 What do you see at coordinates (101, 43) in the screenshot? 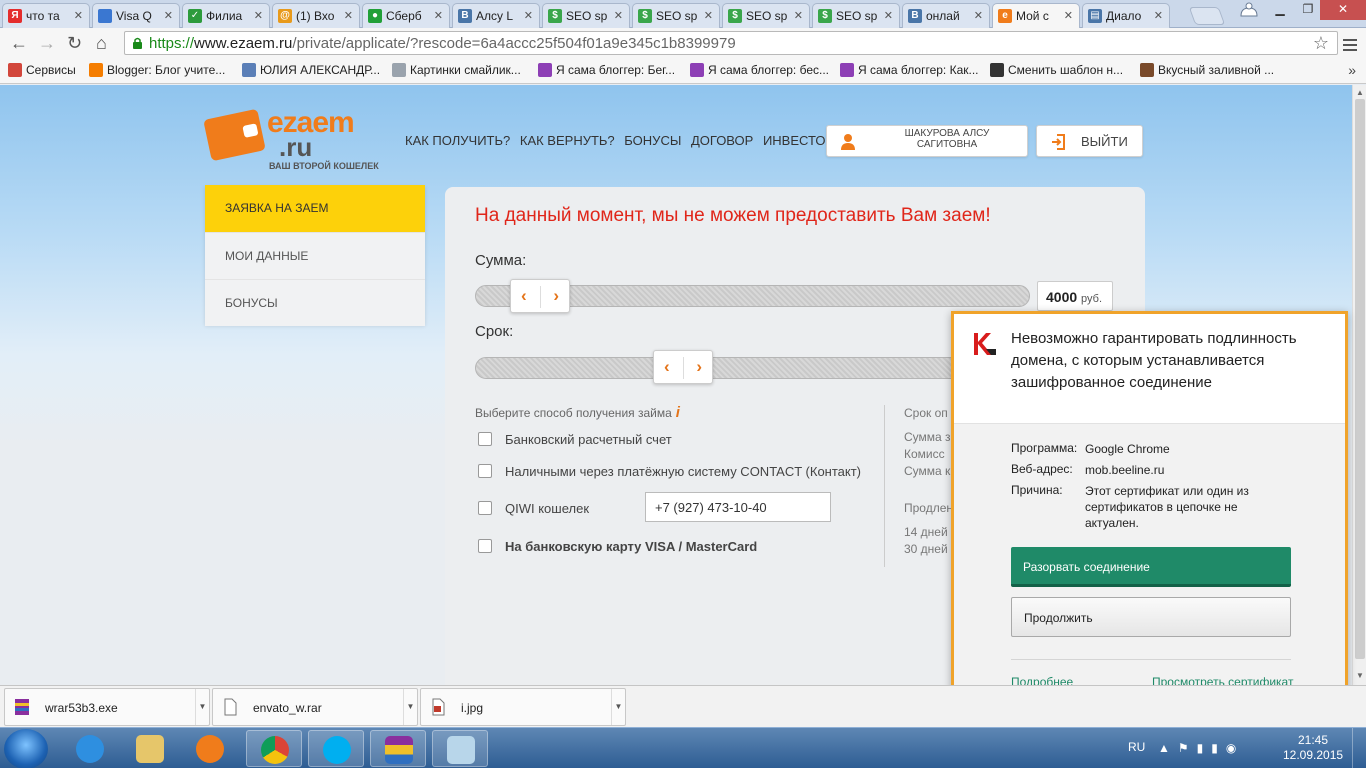
I see `home-icon: ⌂` at bounding box center [101, 43].